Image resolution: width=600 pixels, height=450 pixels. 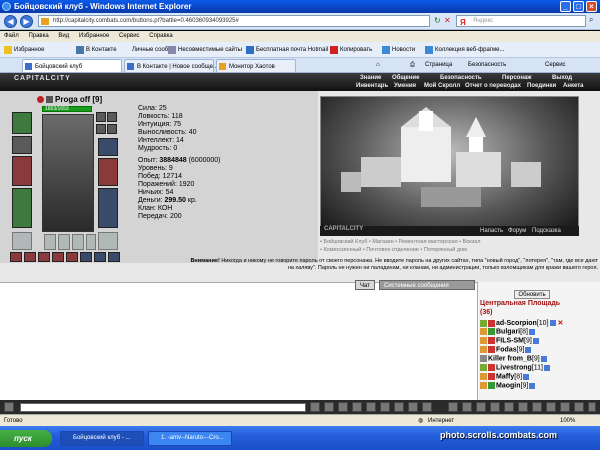 I want to click on nav-profile: Анкета, so click(x=573, y=86).